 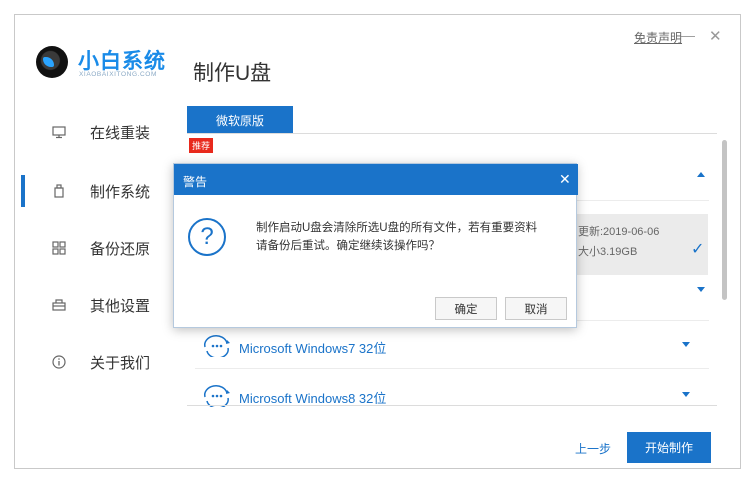 What do you see at coordinates (565, 179) in the screenshot?
I see `dialog-close-icon: ✕` at bounding box center [565, 179].